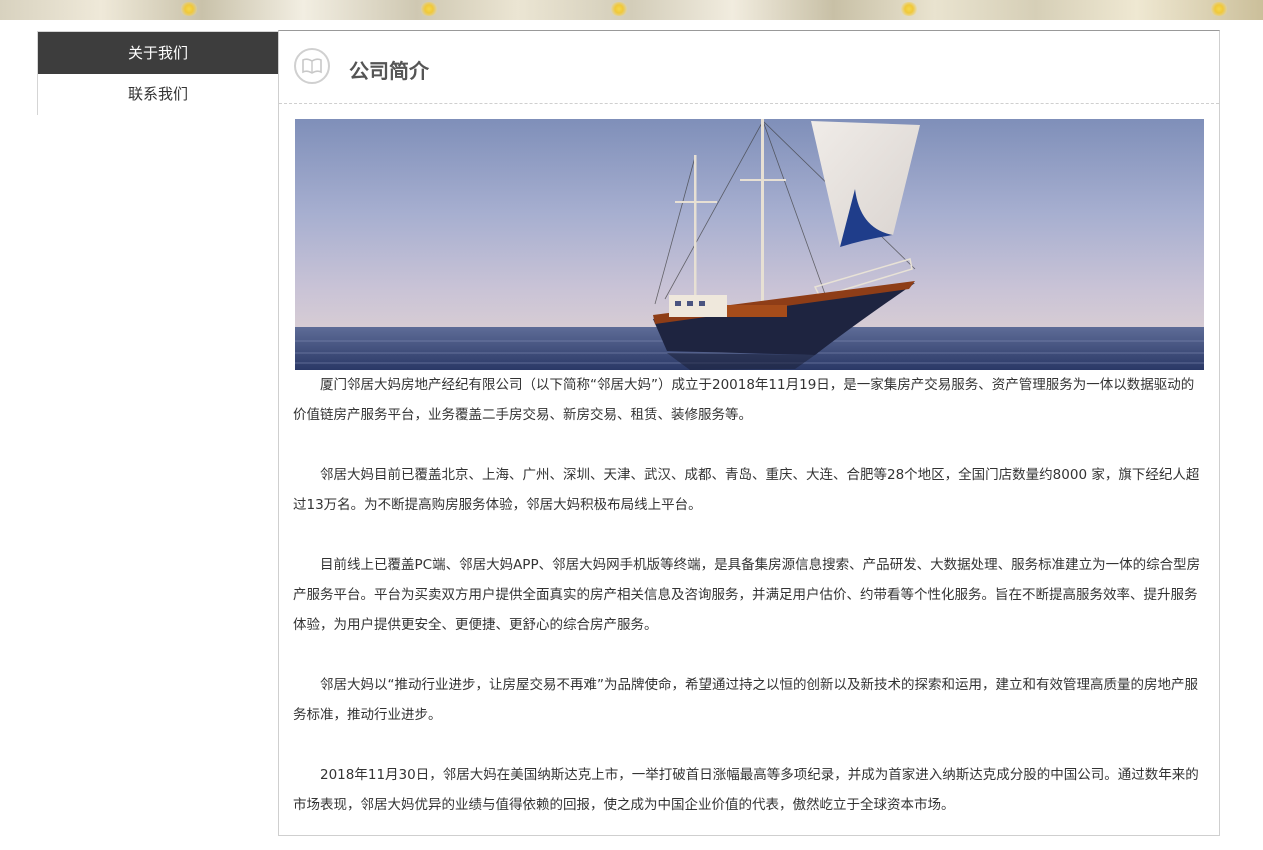 The width and height of the screenshot is (1263, 850). What do you see at coordinates (158, 53) in the screenshot?
I see `sidebar-item-about-us: 关于我们` at bounding box center [158, 53].